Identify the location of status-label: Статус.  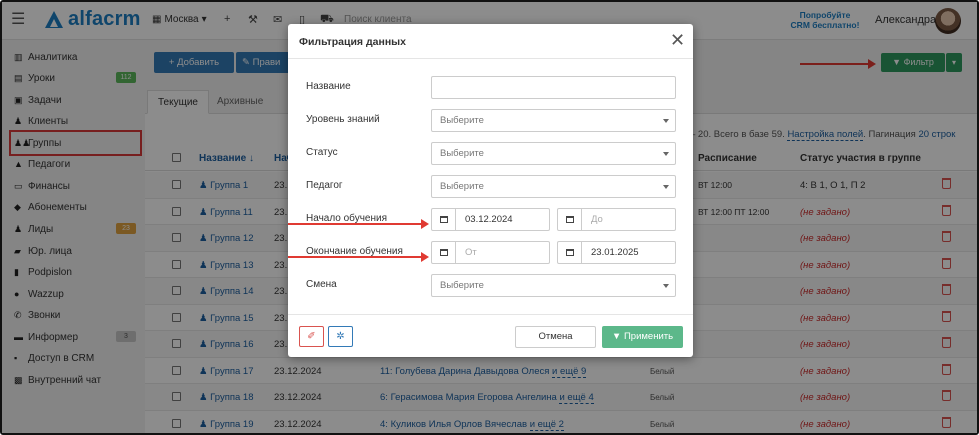
(322, 152).